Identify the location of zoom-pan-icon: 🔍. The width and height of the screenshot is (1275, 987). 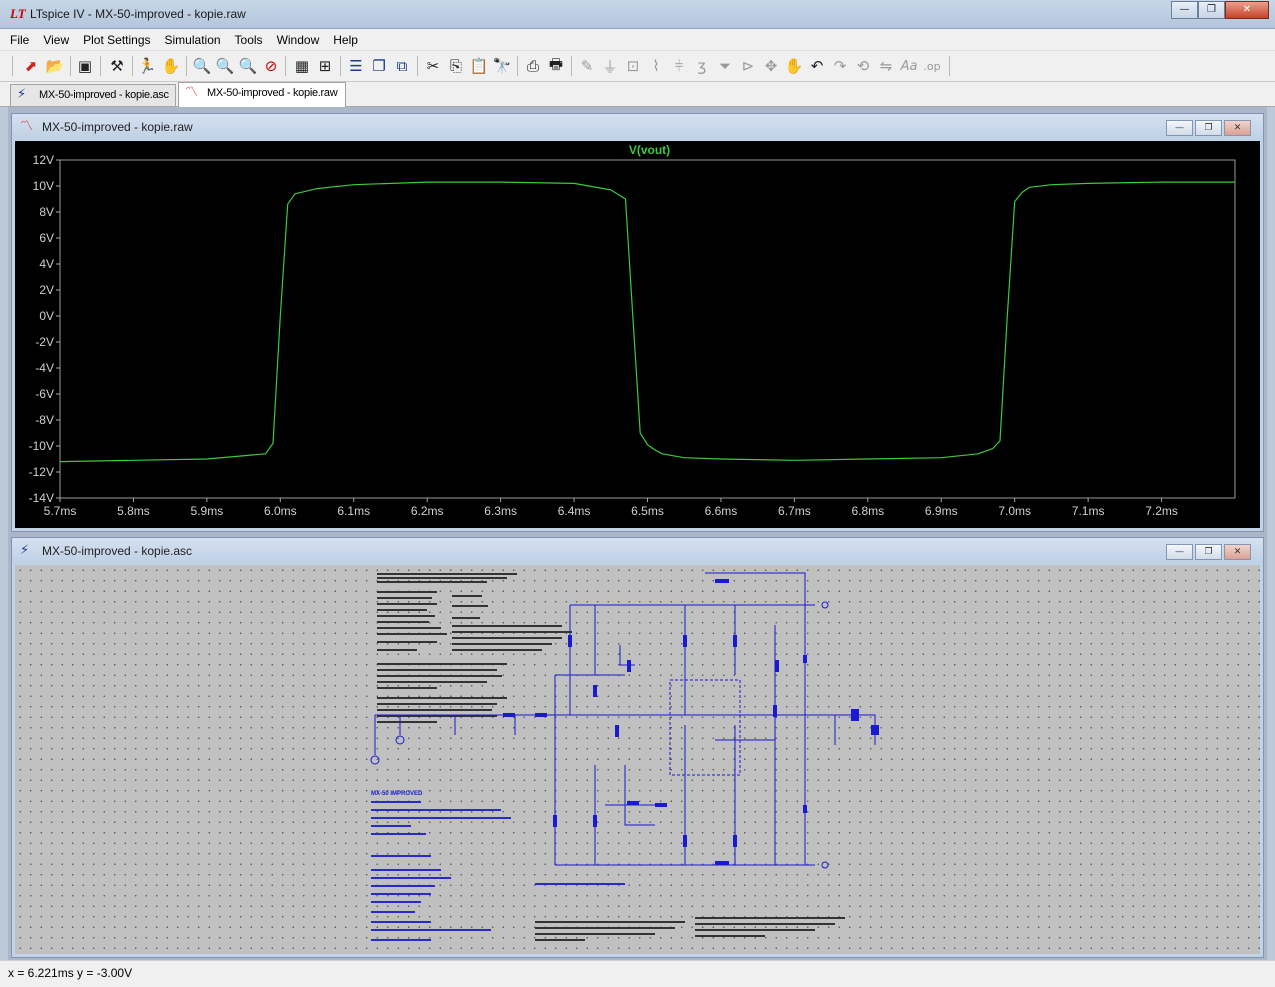
(225, 66).